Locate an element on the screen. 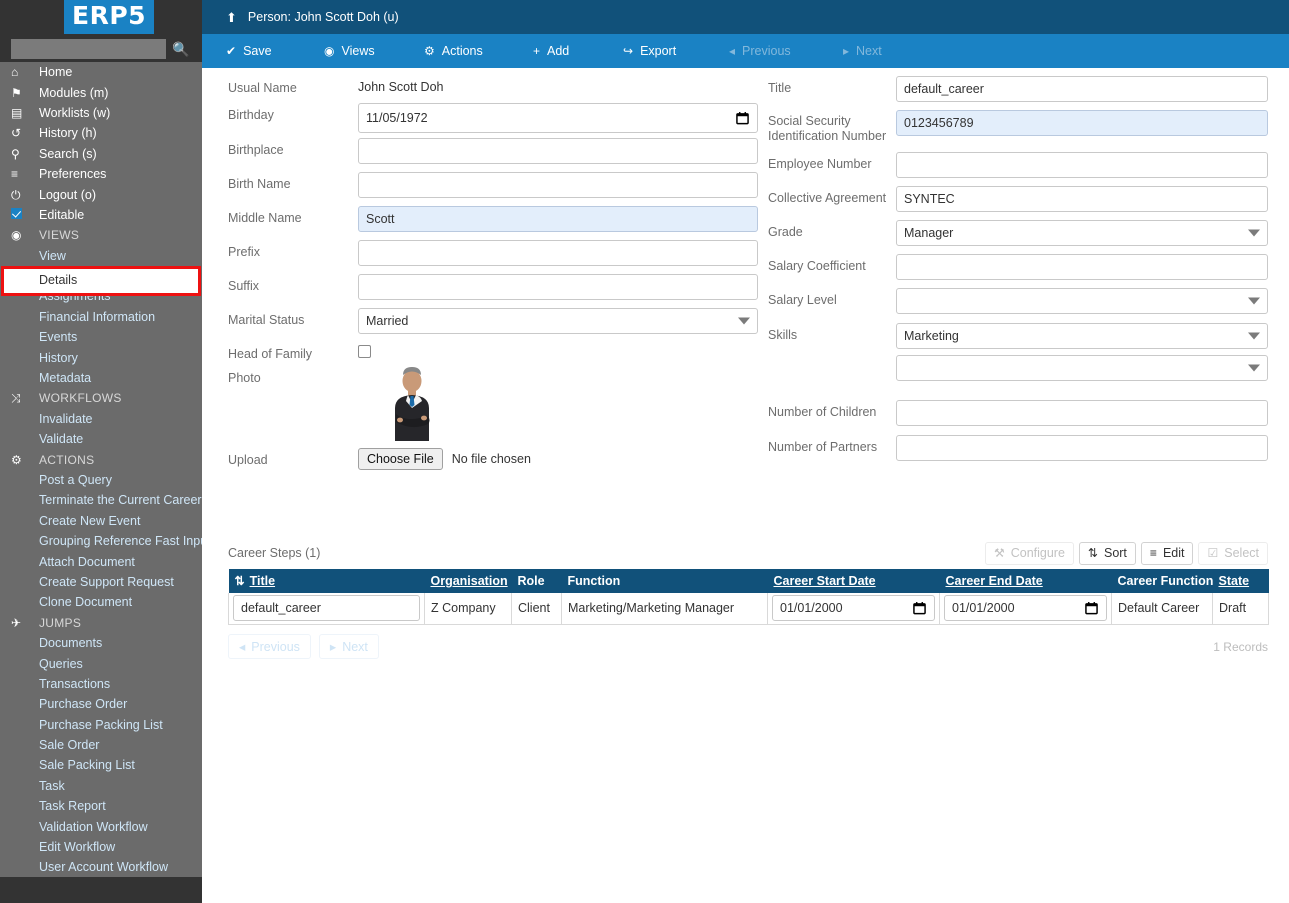 The image size is (1289, 903). sidebar-item-preferences: ≡ Preferences is located at coordinates (101, 174).